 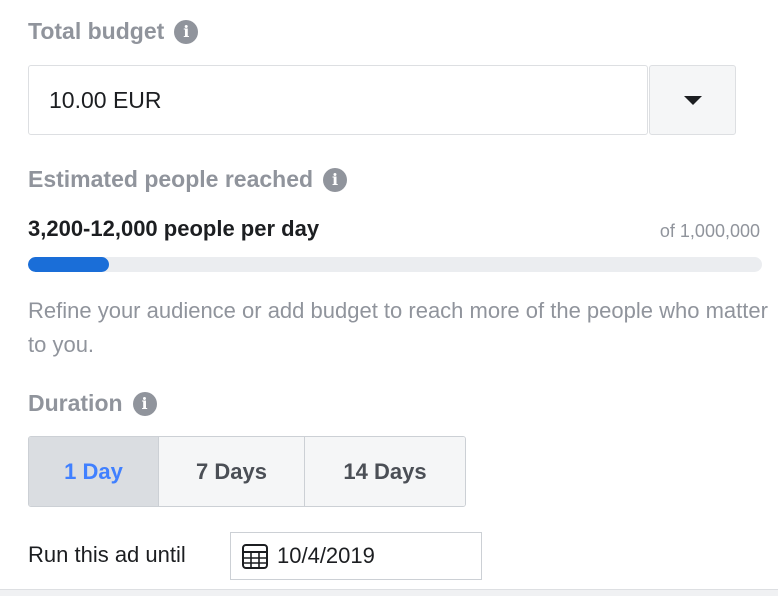 I want to click on caret-down-icon, so click(x=692, y=100).